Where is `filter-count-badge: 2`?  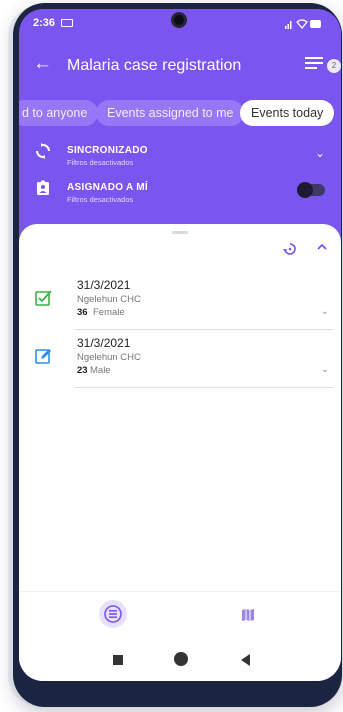 filter-count-badge: 2 is located at coordinates (334, 66).